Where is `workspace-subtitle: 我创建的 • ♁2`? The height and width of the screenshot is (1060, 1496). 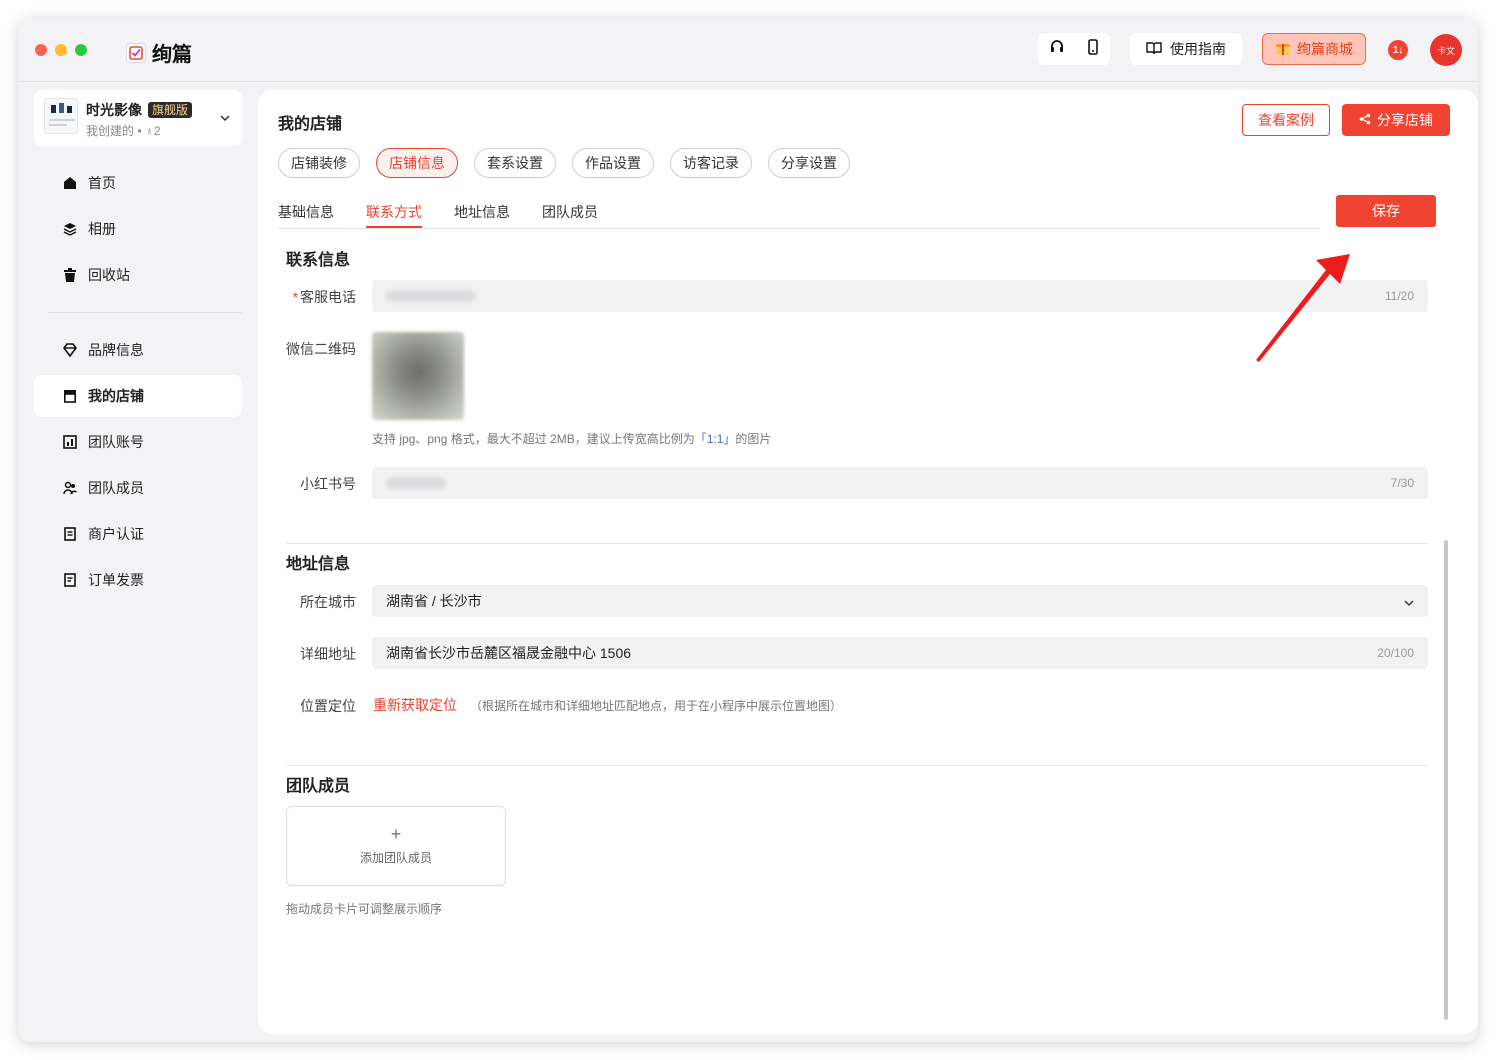 workspace-subtitle: 我创建的 • ♁2 is located at coordinates (123, 131).